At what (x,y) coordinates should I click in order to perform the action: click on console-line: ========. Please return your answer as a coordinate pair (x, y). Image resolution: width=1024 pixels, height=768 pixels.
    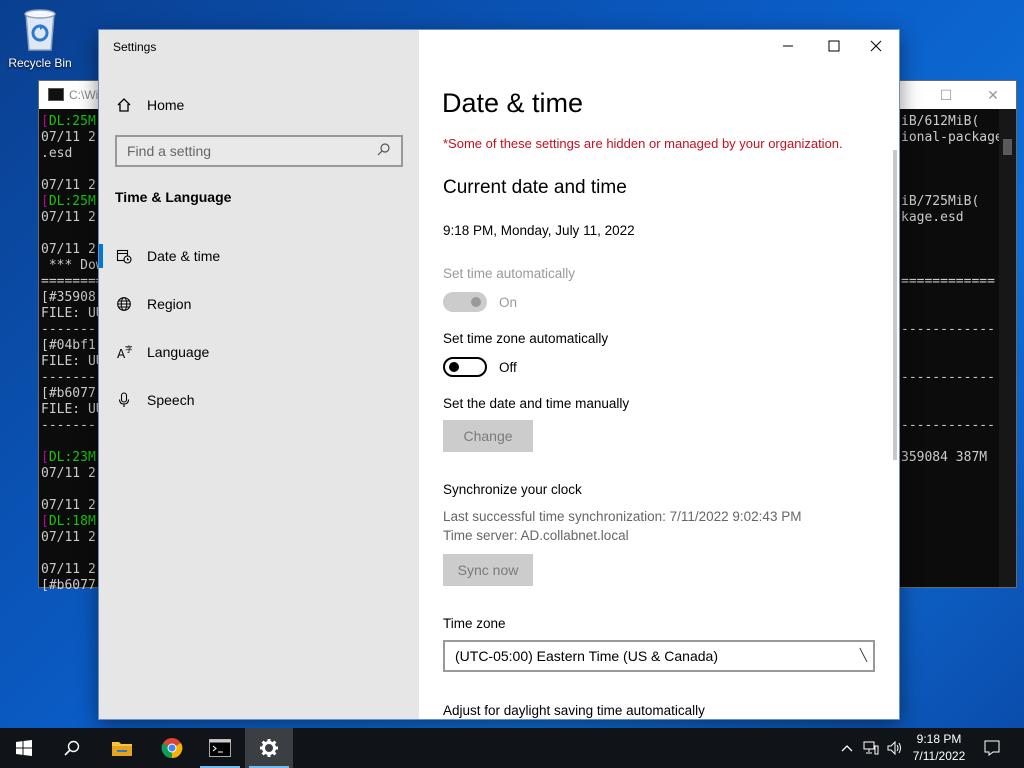
    Looking at the image, I should click on (72, 281).